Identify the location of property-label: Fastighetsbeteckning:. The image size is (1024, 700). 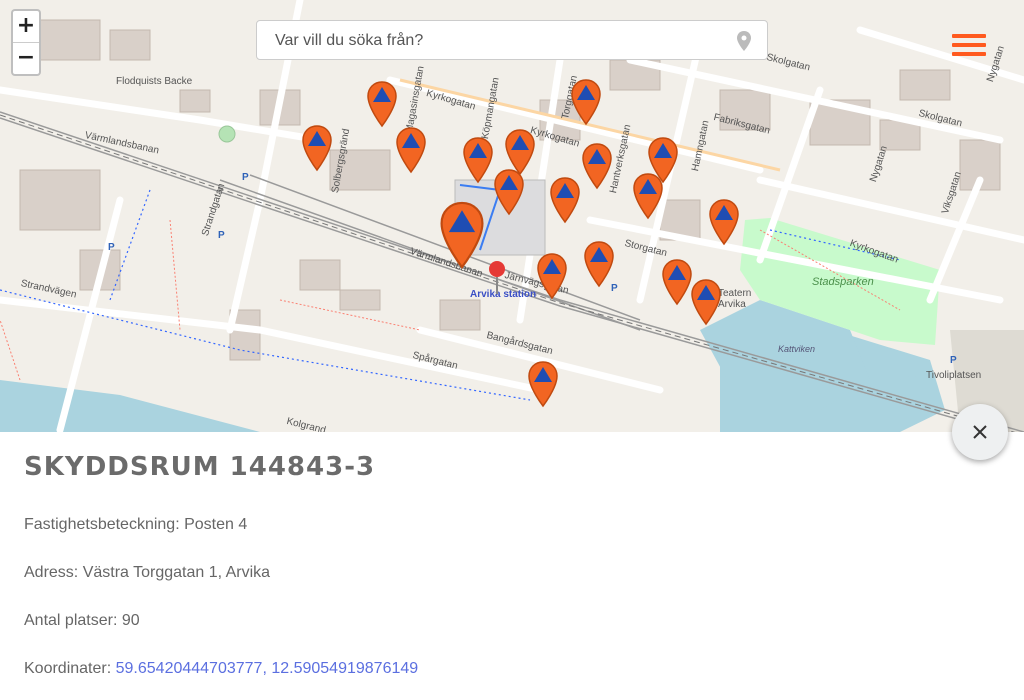
(102, 524).